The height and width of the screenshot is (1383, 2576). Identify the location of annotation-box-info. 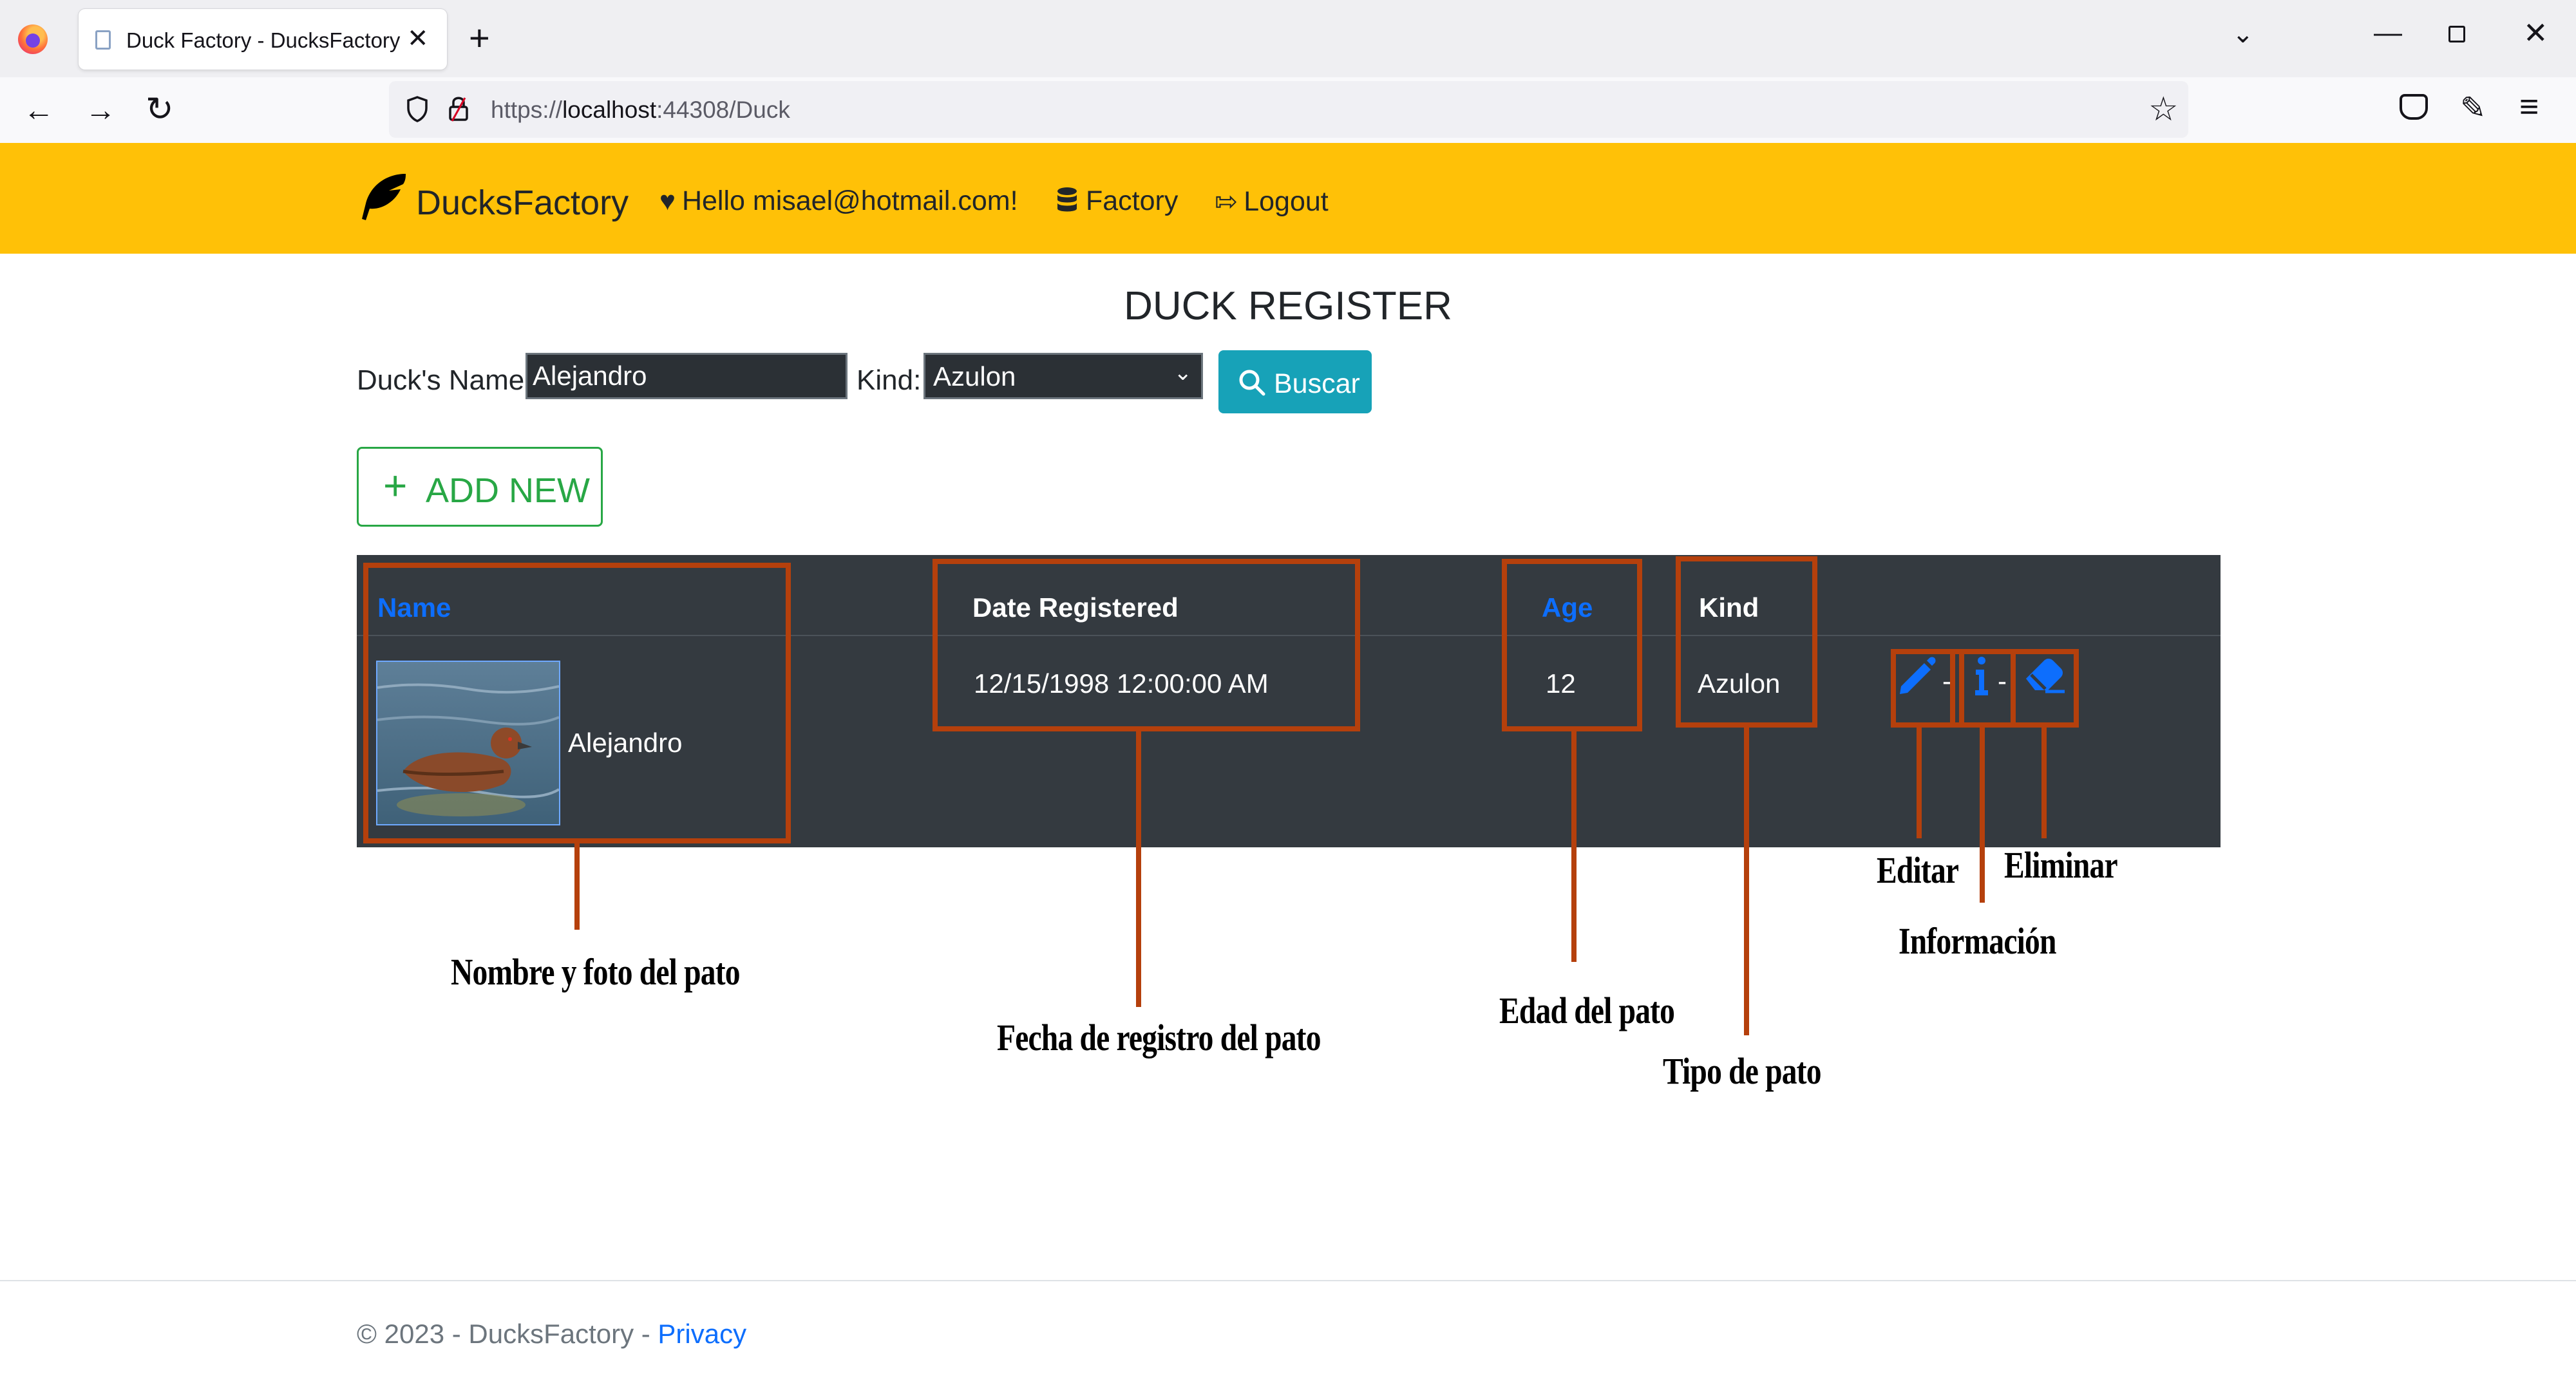
(1983, 688).